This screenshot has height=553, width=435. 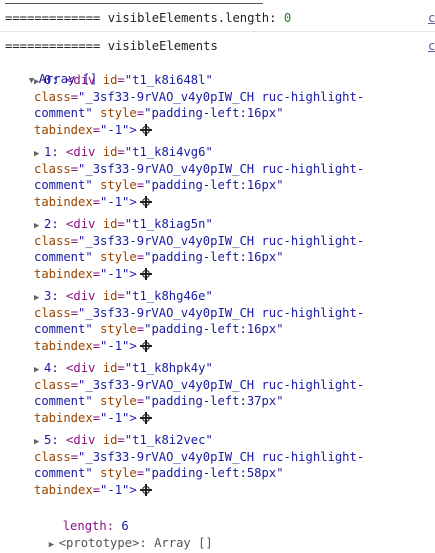 I want to click on array-item: ▶ 2: <div id="t1_k8iag5n", so click(x=123, y=225).